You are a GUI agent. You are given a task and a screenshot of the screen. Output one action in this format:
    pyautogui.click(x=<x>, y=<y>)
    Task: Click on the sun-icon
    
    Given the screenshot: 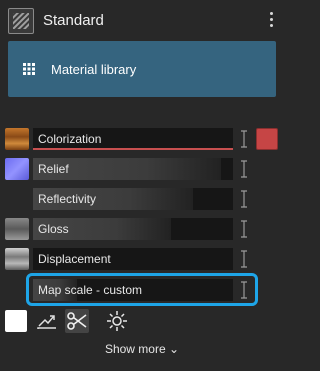 What is the action you would take?
    pyautogui.click(x=117, y=321)
    